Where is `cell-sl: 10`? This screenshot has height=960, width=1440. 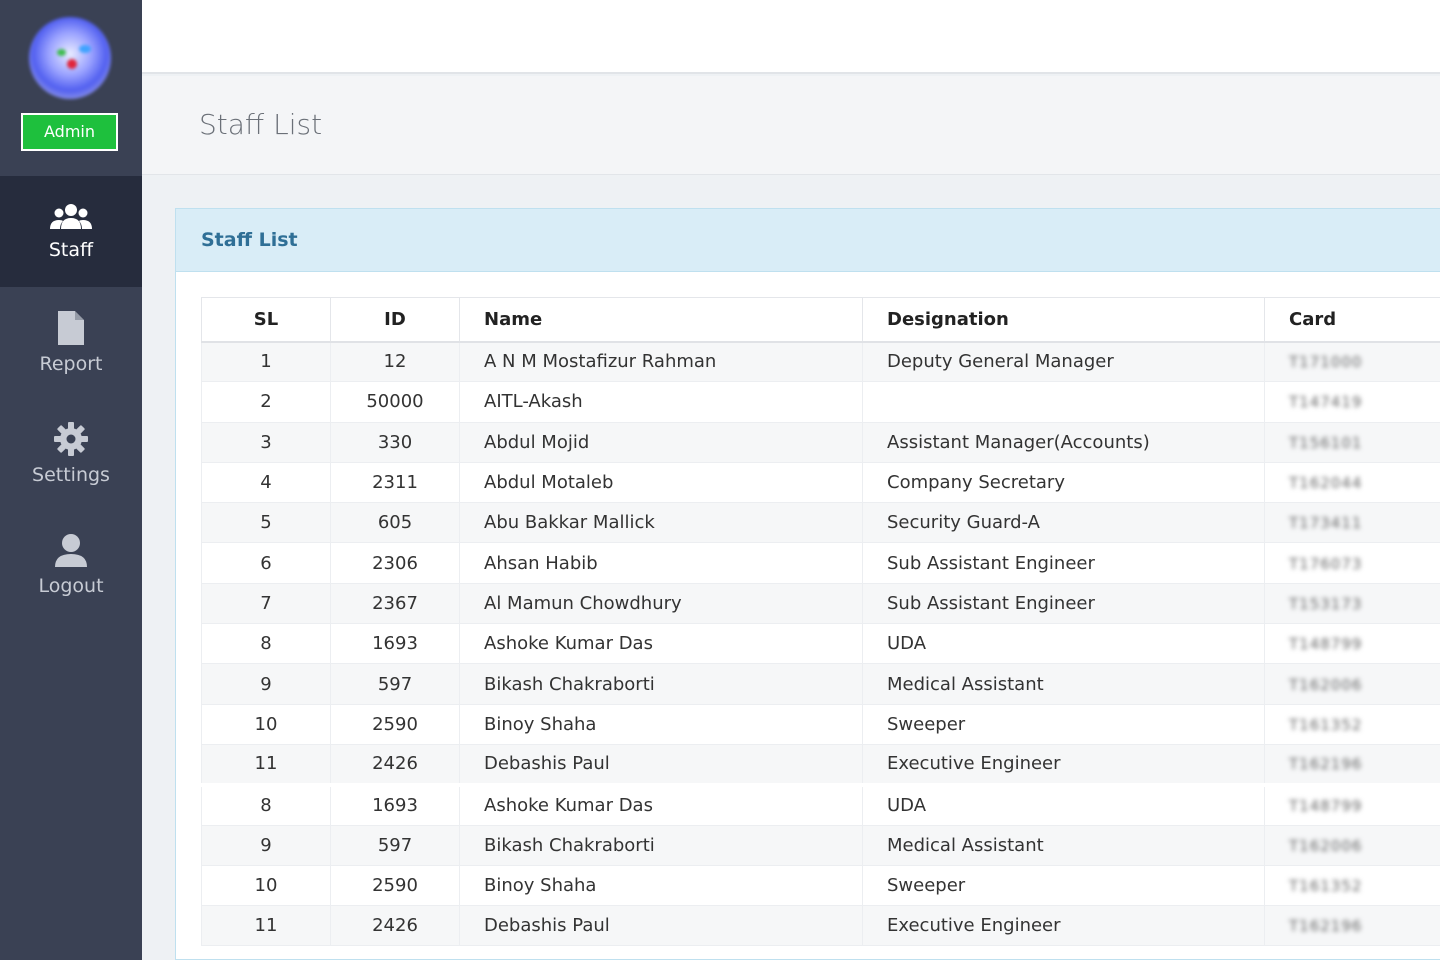
cell-sl: 10 is located at coordinates (266, 724).